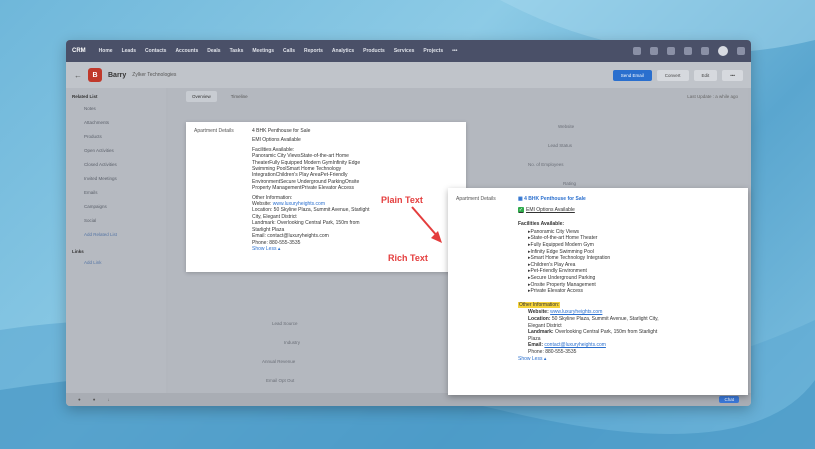 This screenshot has width=815, height=449. Describe the element at coordinates (79, 51) in the screenshot. I see `crm-logo: CRM` at that location.